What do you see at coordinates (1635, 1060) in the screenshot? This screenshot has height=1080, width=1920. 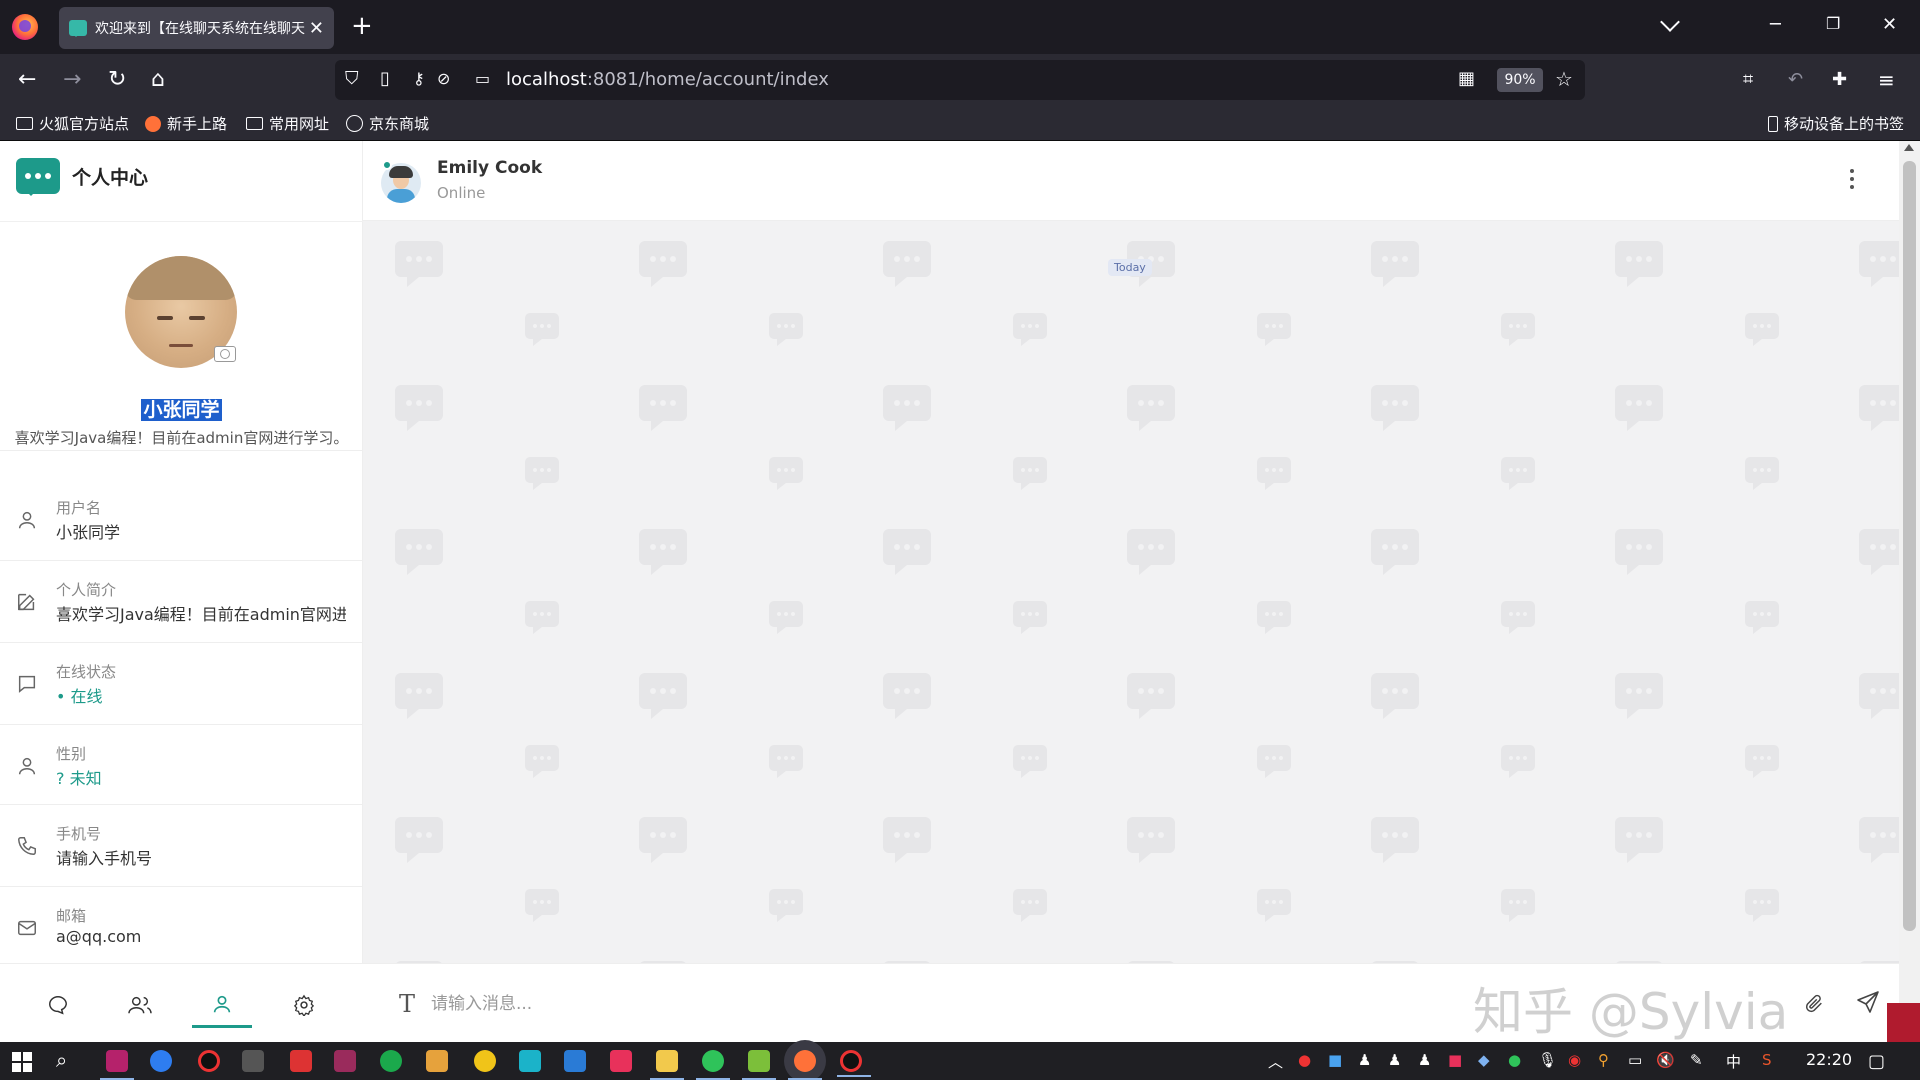 I see `tray-network-icon: ▭` at bounding box center [1635, 1060].